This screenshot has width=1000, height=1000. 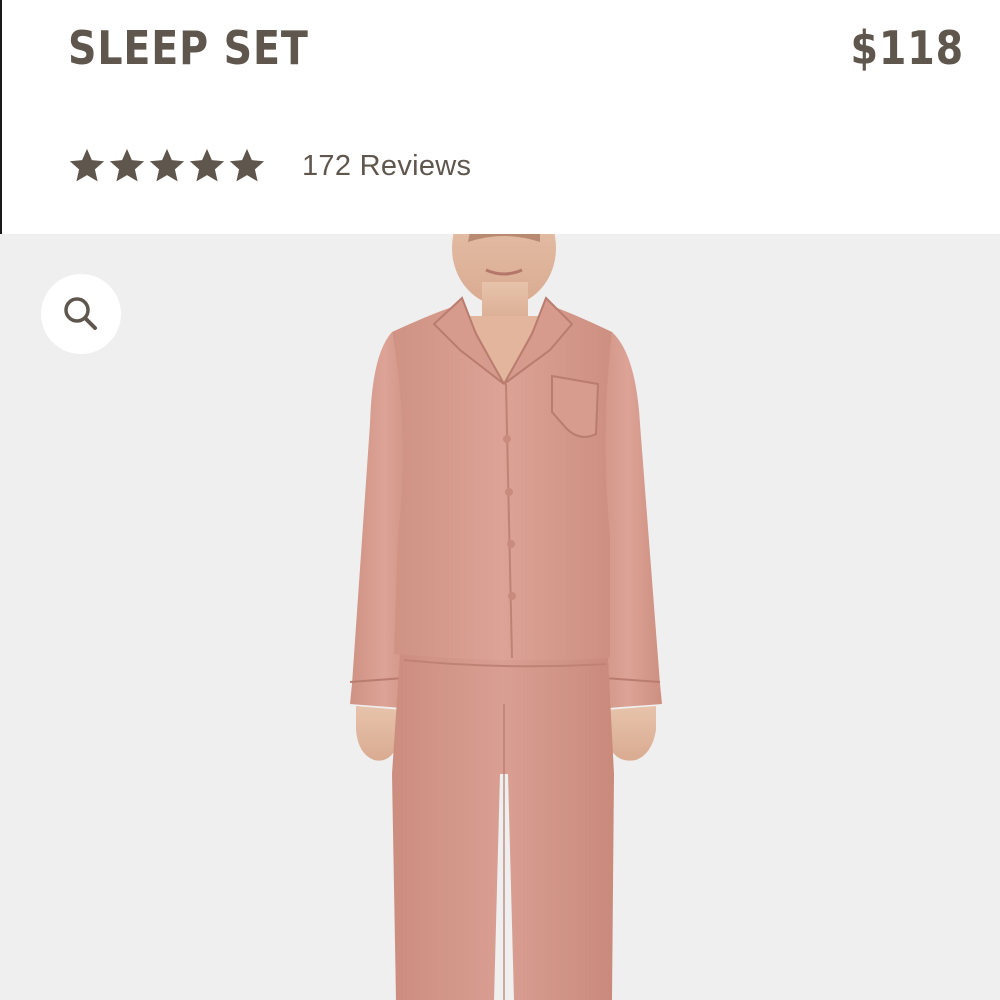 What do you see at coordinates (188, 48) in the screenshot?
I see `product-title: SLEEP SET` at bounding box center [188, 48].